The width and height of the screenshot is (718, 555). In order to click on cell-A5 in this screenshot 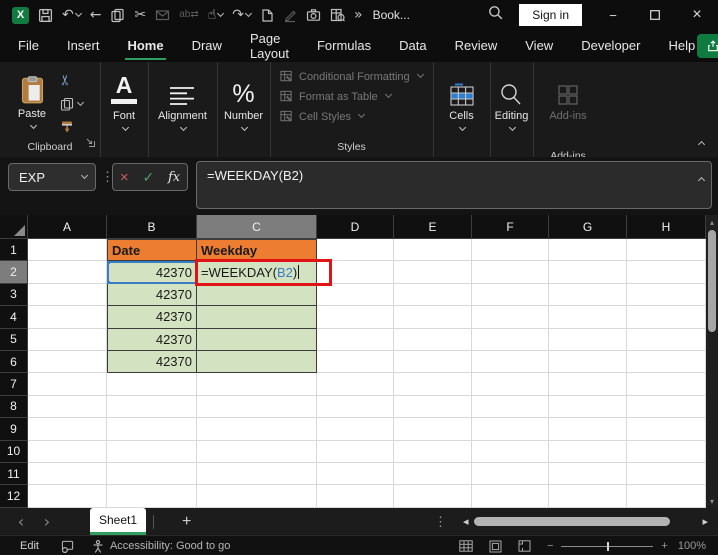, I will do `click(67, 339)`.